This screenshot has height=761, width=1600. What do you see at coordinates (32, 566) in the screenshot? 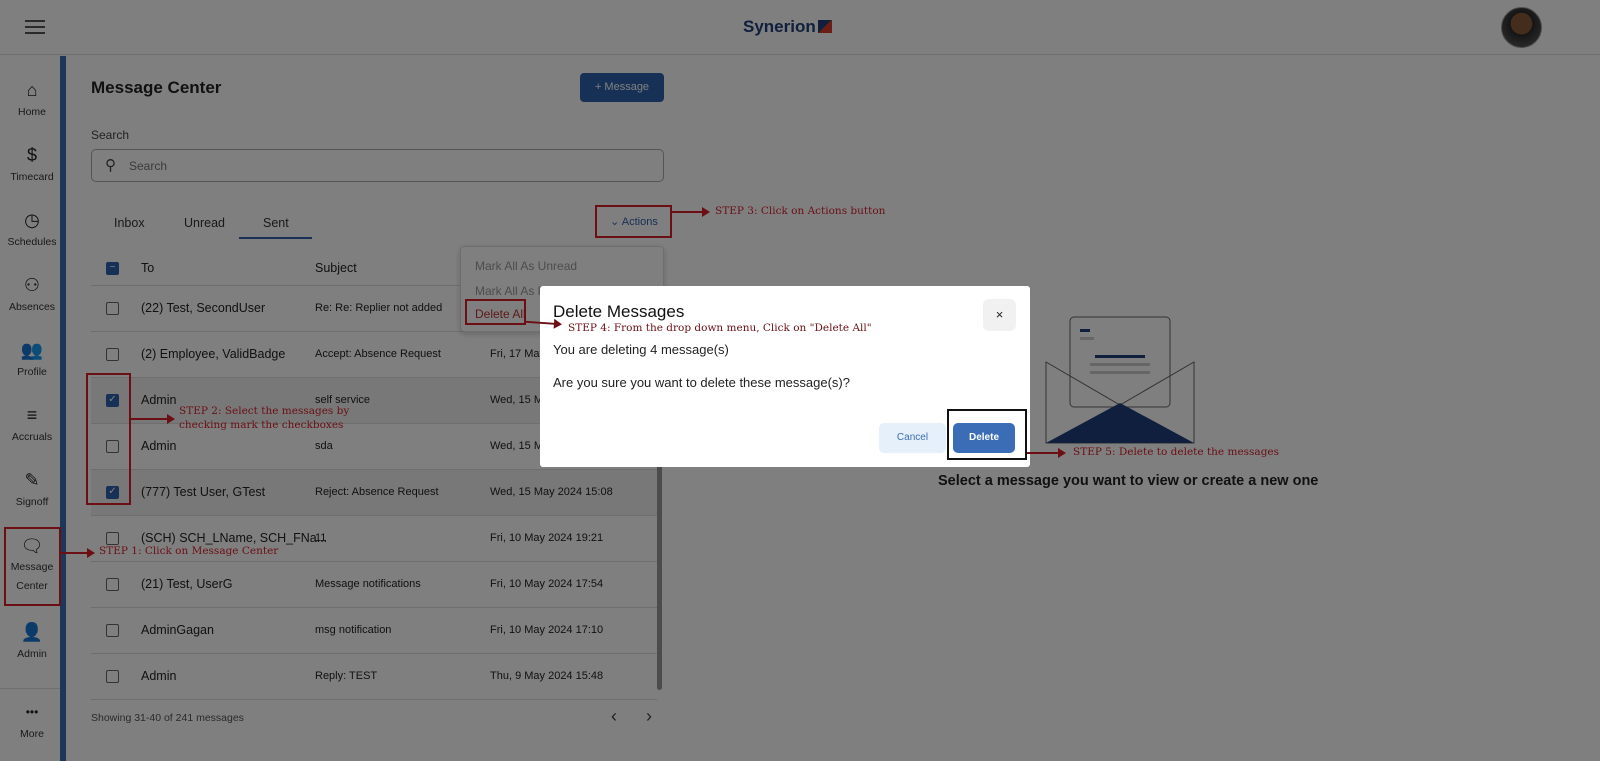
I see `annotation-box-step1` at bounding box center [32, 566].